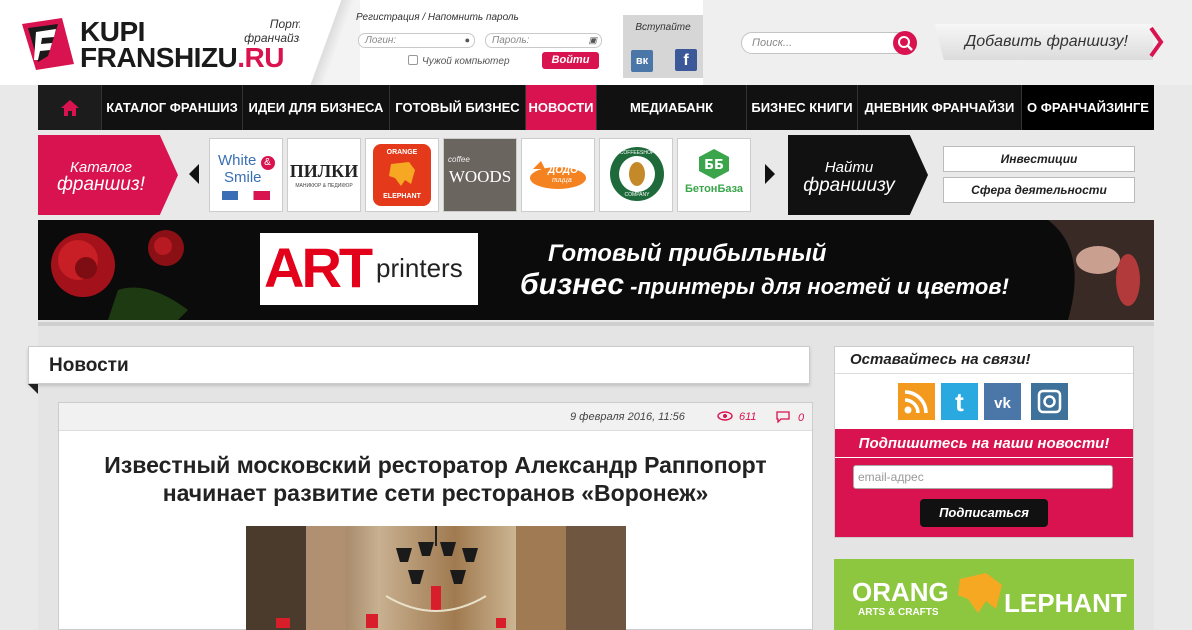 This screenshot has width=1192, height=630. What do you see at coordinates (940, 107) in the screenshot?
I see `nav-franchisee-diary: ДНЕВНИК ФРАНЧАЙЗИ` at bounding box center [940, 107].